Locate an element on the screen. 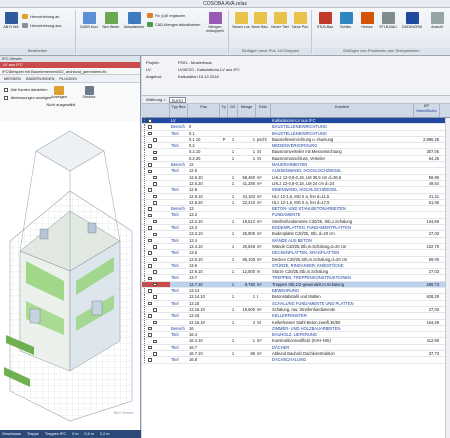 This screenshot has height=438, width=450. neu-bieter-button: Neu Bieter is located at coordinates (111, 20).